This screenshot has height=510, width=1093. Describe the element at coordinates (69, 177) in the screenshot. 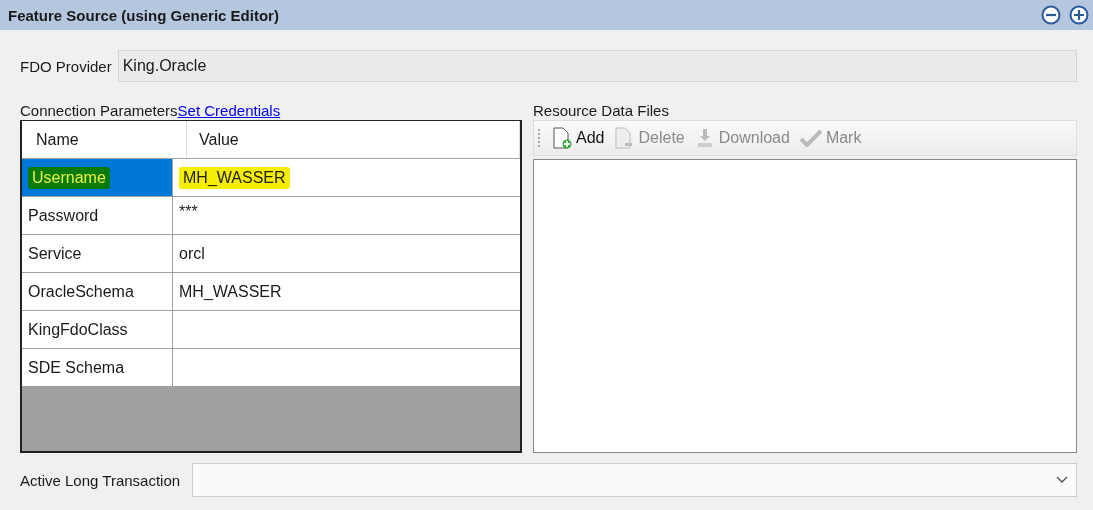

I see `highlighted-text: Username` at that location.